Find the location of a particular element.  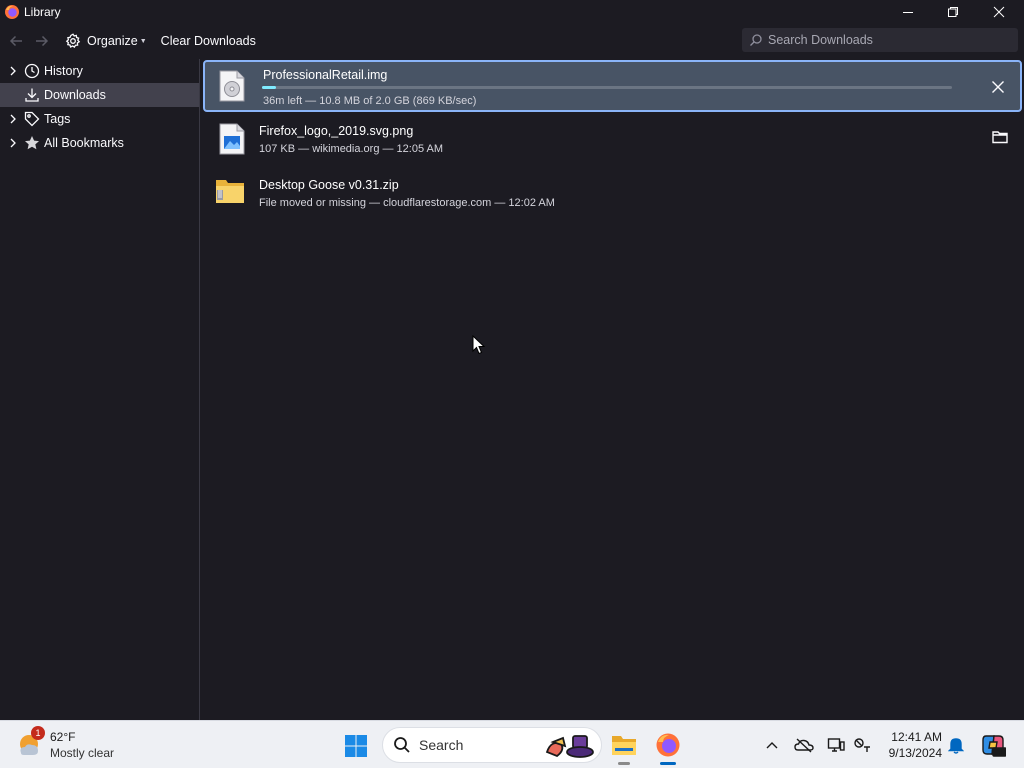

weather-description: Mostly clear is located at coordinates (82, 753).